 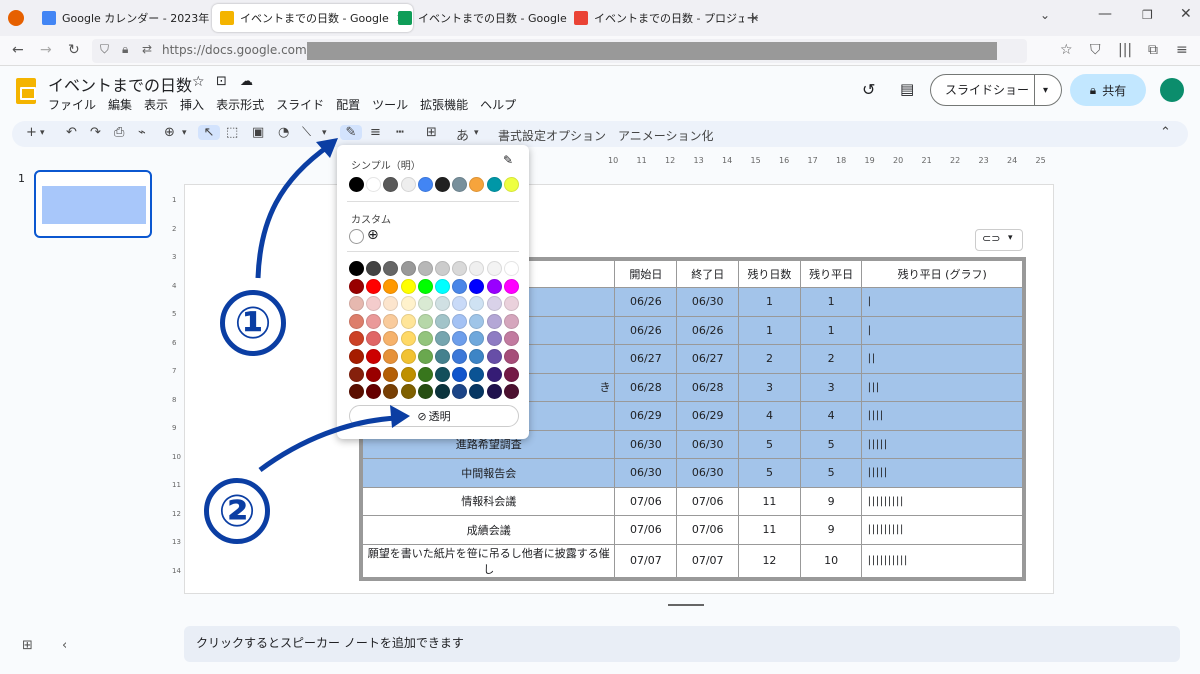 I want to click on table-header-cell: 残り平日, so click(x=831, y=273).